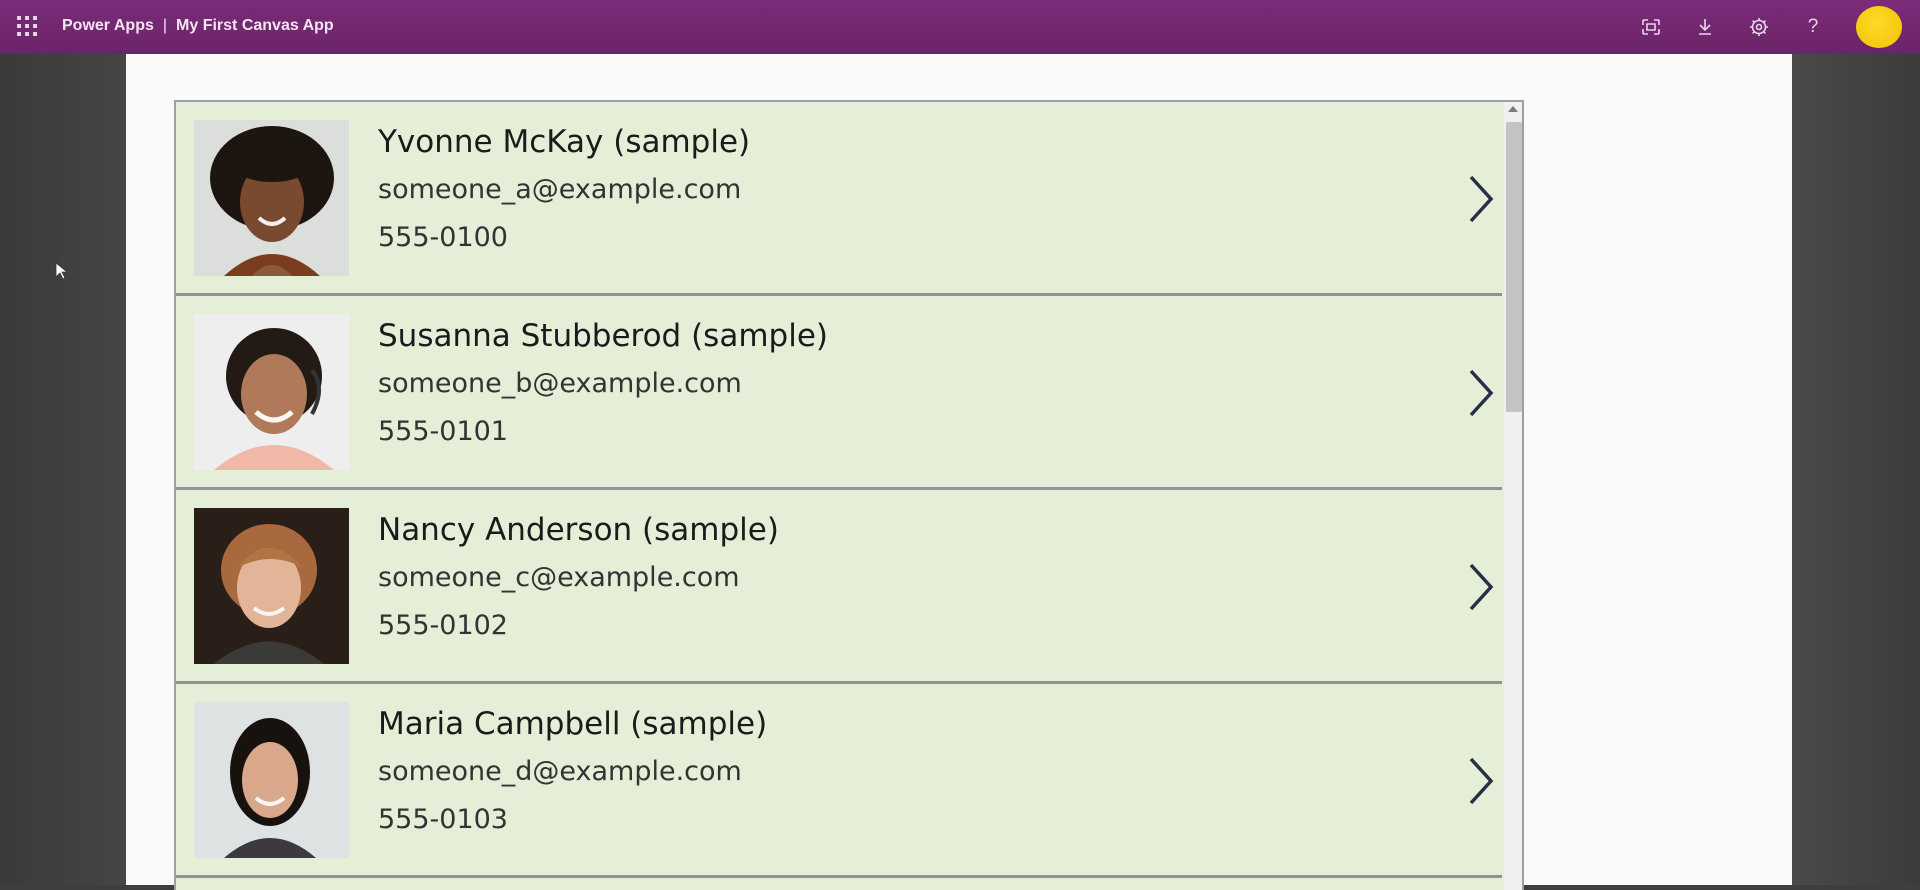 The height and width of the screenshot is (890, 1920). I want to click on scrollbar-thumb, so click(1514, 267).